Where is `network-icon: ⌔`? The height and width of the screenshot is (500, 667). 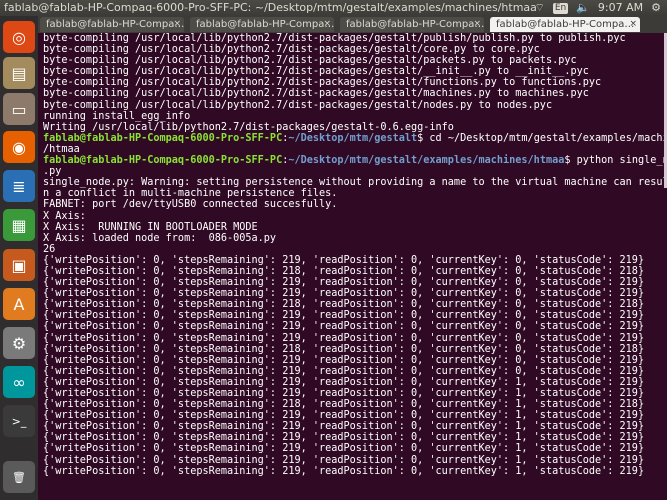
network-icon: ⌔ is located at coordinates (539, 8).